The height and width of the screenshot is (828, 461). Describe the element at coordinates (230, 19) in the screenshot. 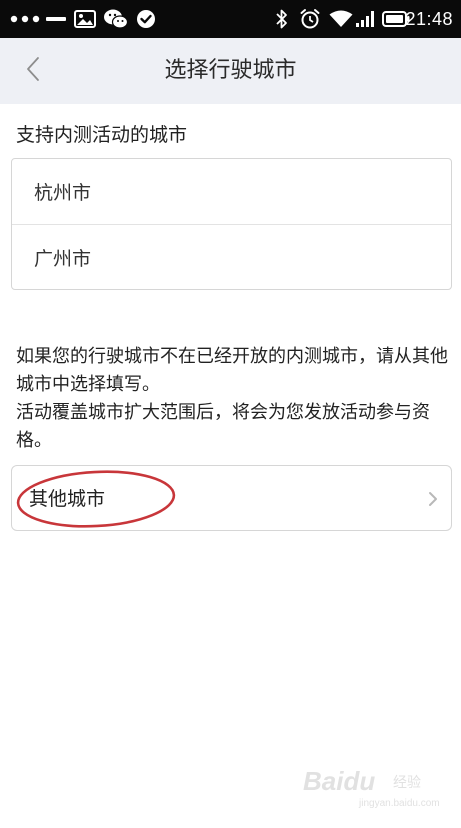

I see `status-bar: 21:48` at that location.